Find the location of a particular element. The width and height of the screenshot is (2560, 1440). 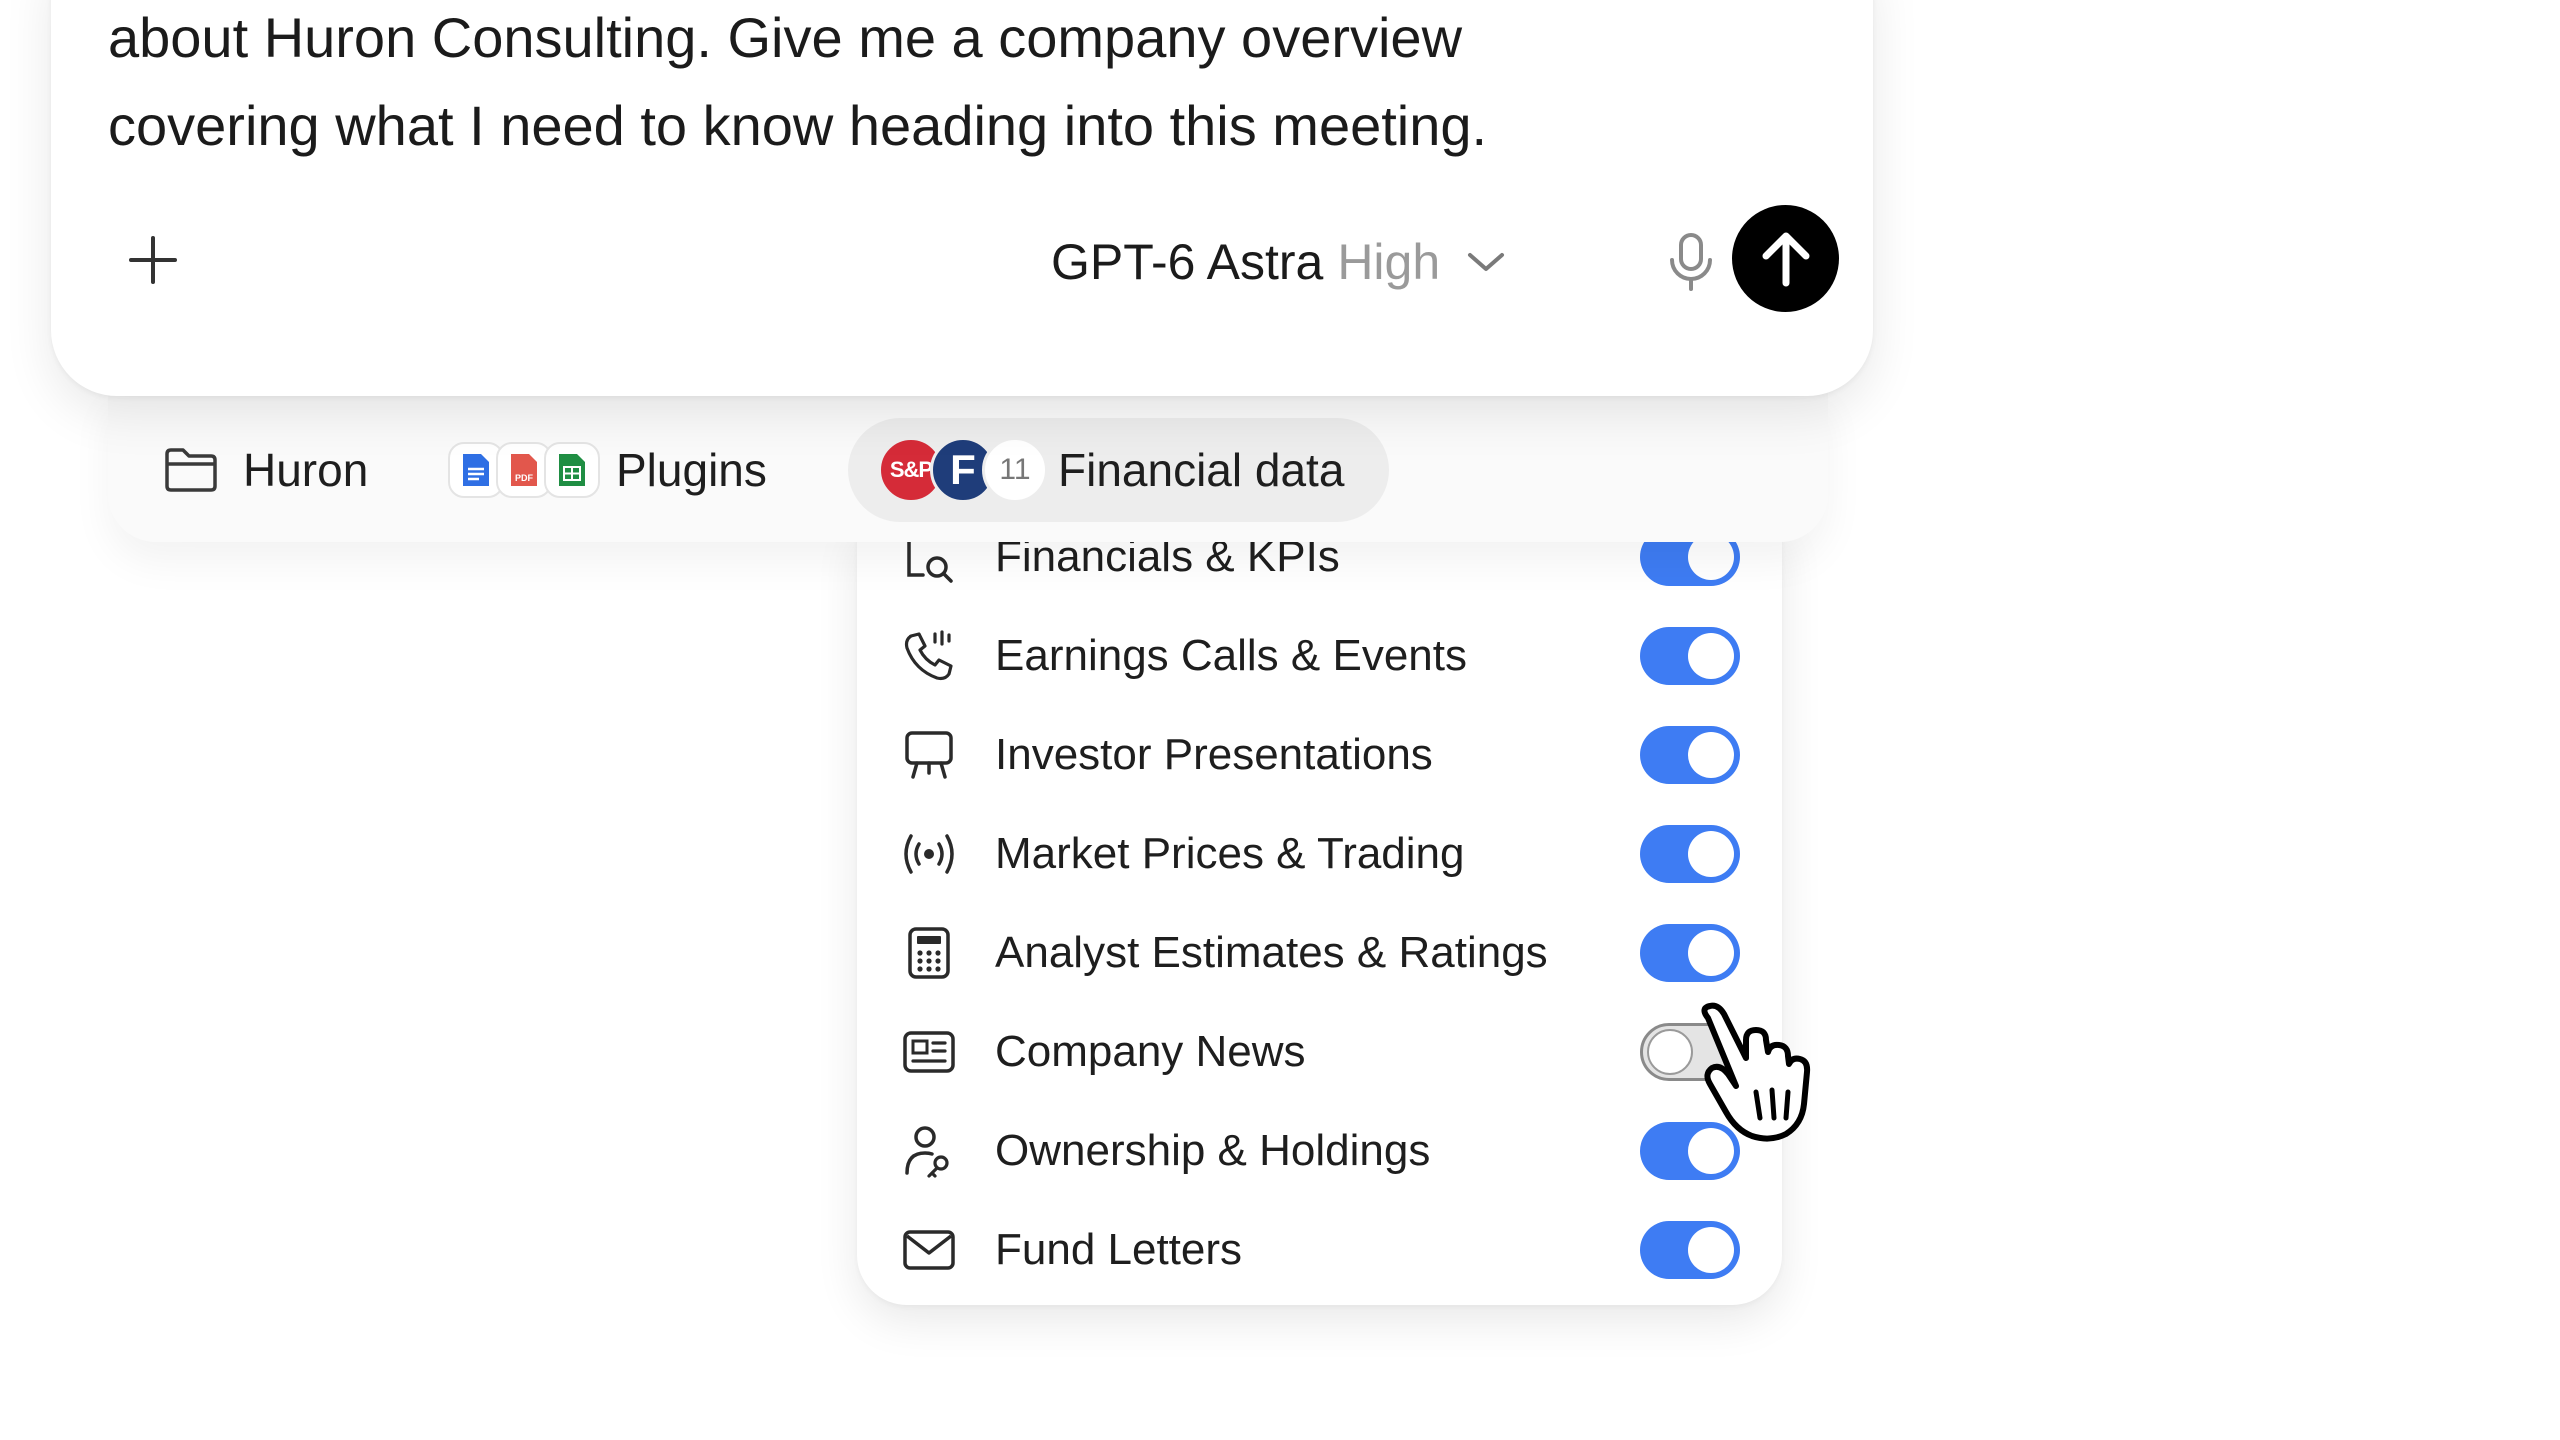

financial-data-chip-label: Financial data is located at coordinates (1201, 470).